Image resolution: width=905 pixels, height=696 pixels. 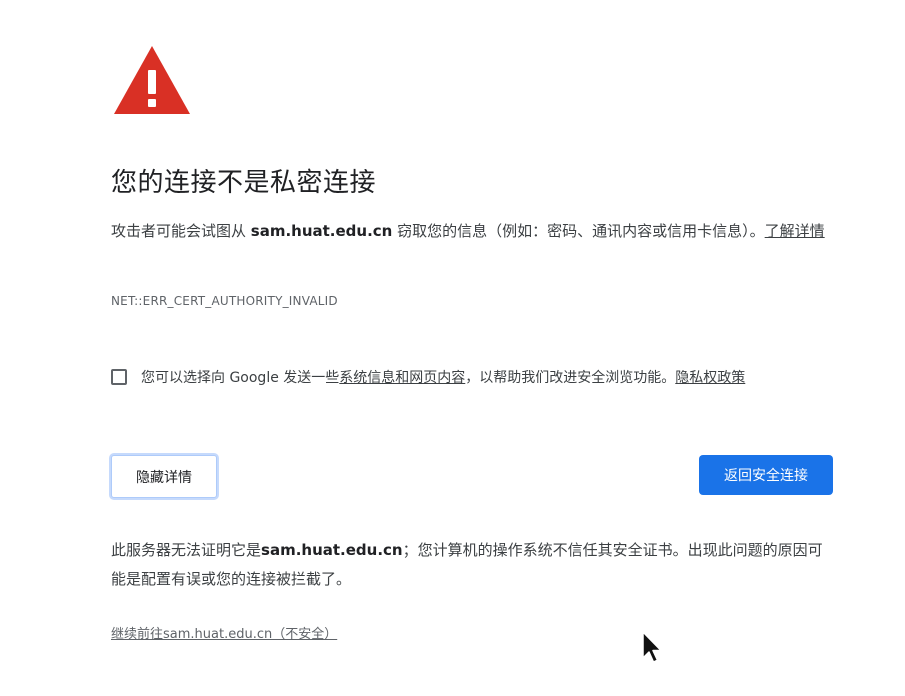 What do you see at coordinates (244, 183) in the screenshot?
I see `page-title: 您的连接不是私密连接` at bounding box center [244, 183].